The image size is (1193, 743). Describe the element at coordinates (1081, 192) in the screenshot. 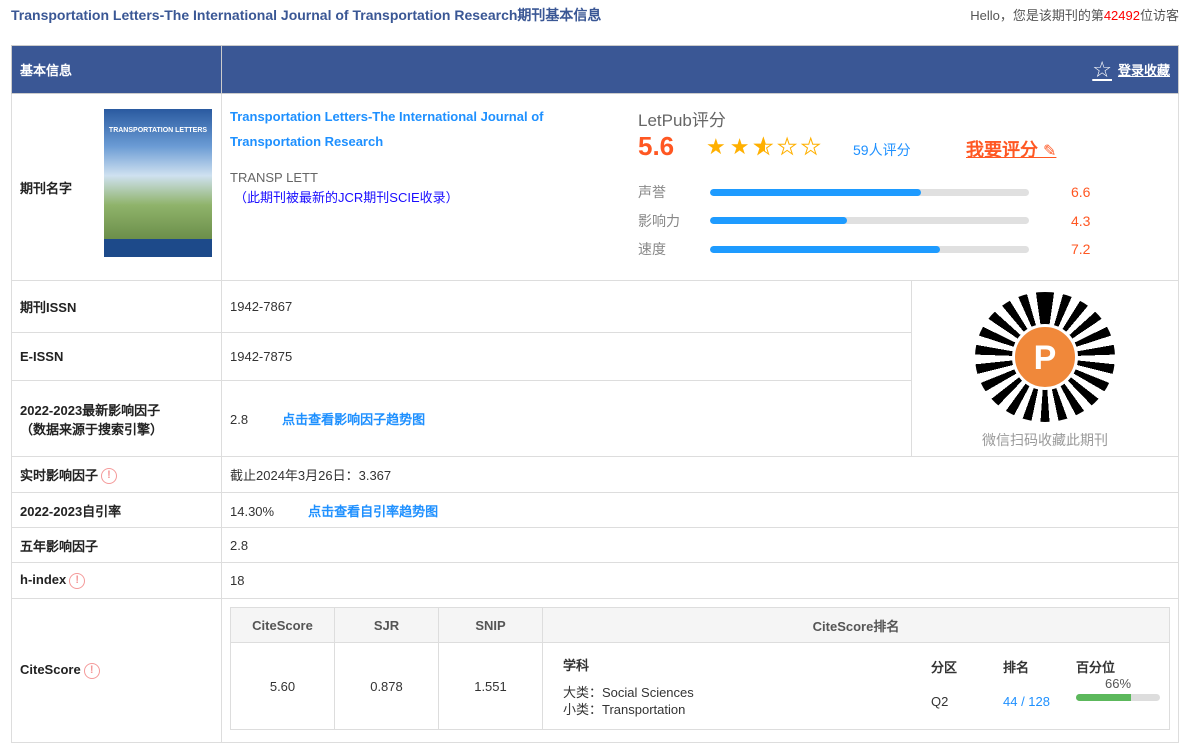

I see `rating-bar-value: 6.6` at that location.